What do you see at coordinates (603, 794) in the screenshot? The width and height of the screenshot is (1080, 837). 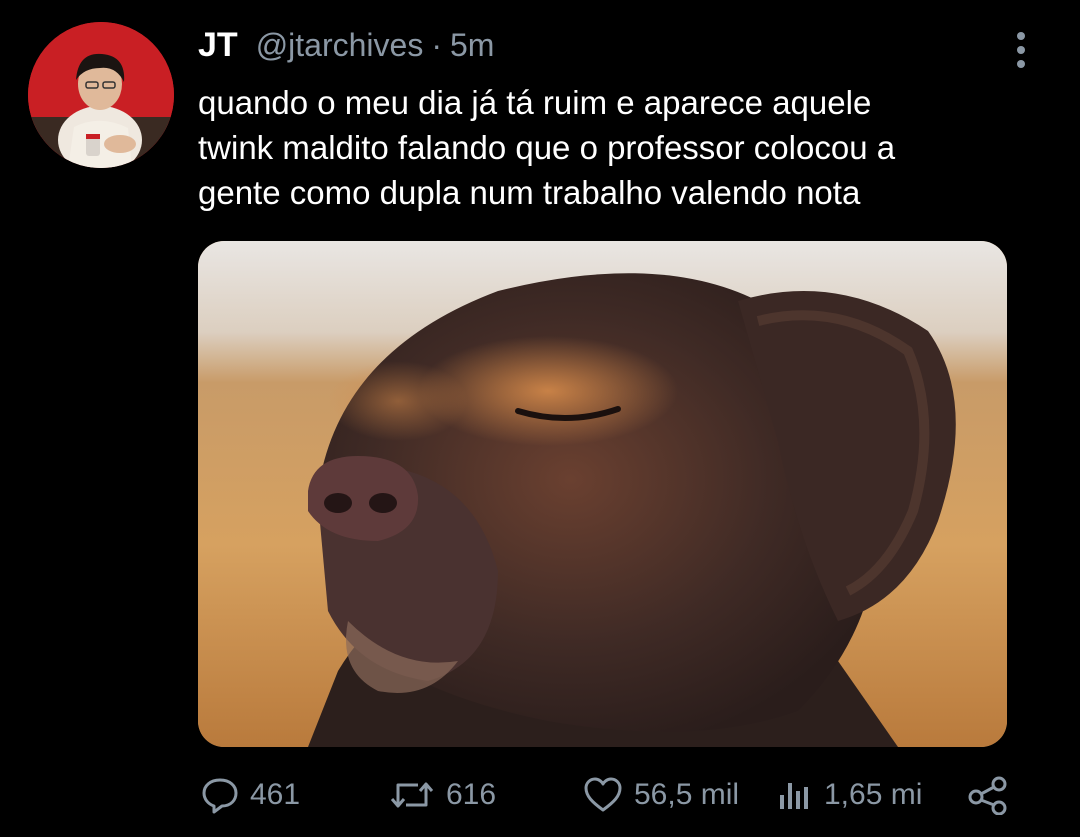 I see `heart-icon` at bounding box center [603, 794].